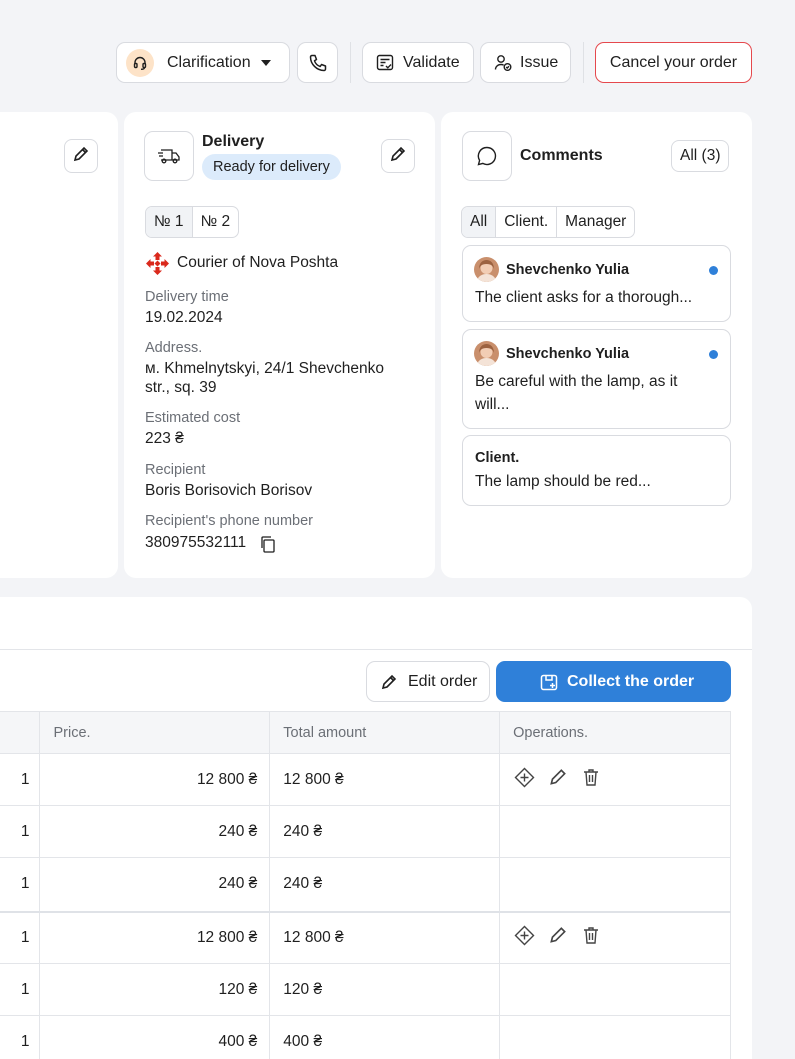 This screenshot has height=1059, width=795. What do you see at coordinates (479, 222) in the screenshot?
I see `tab-comments-all: All` at bounding box center [479, 222].